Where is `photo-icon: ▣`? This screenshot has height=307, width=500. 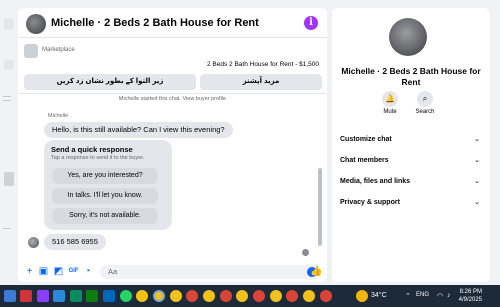
photo-icon: ▣ is located at coordinates (43, 271).